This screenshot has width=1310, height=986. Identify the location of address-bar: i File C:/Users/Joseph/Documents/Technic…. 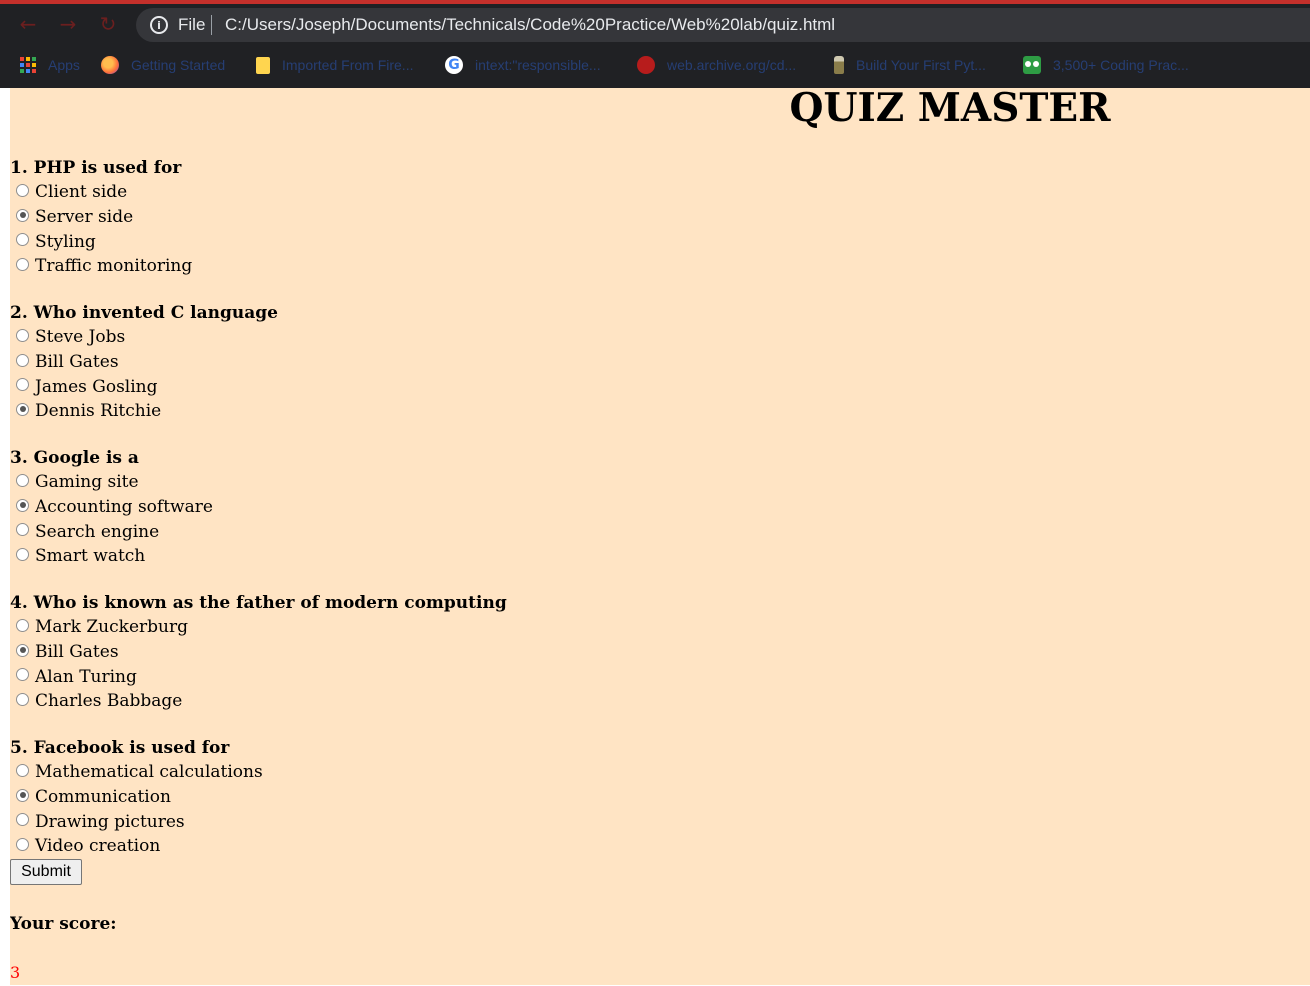
(723, 25).